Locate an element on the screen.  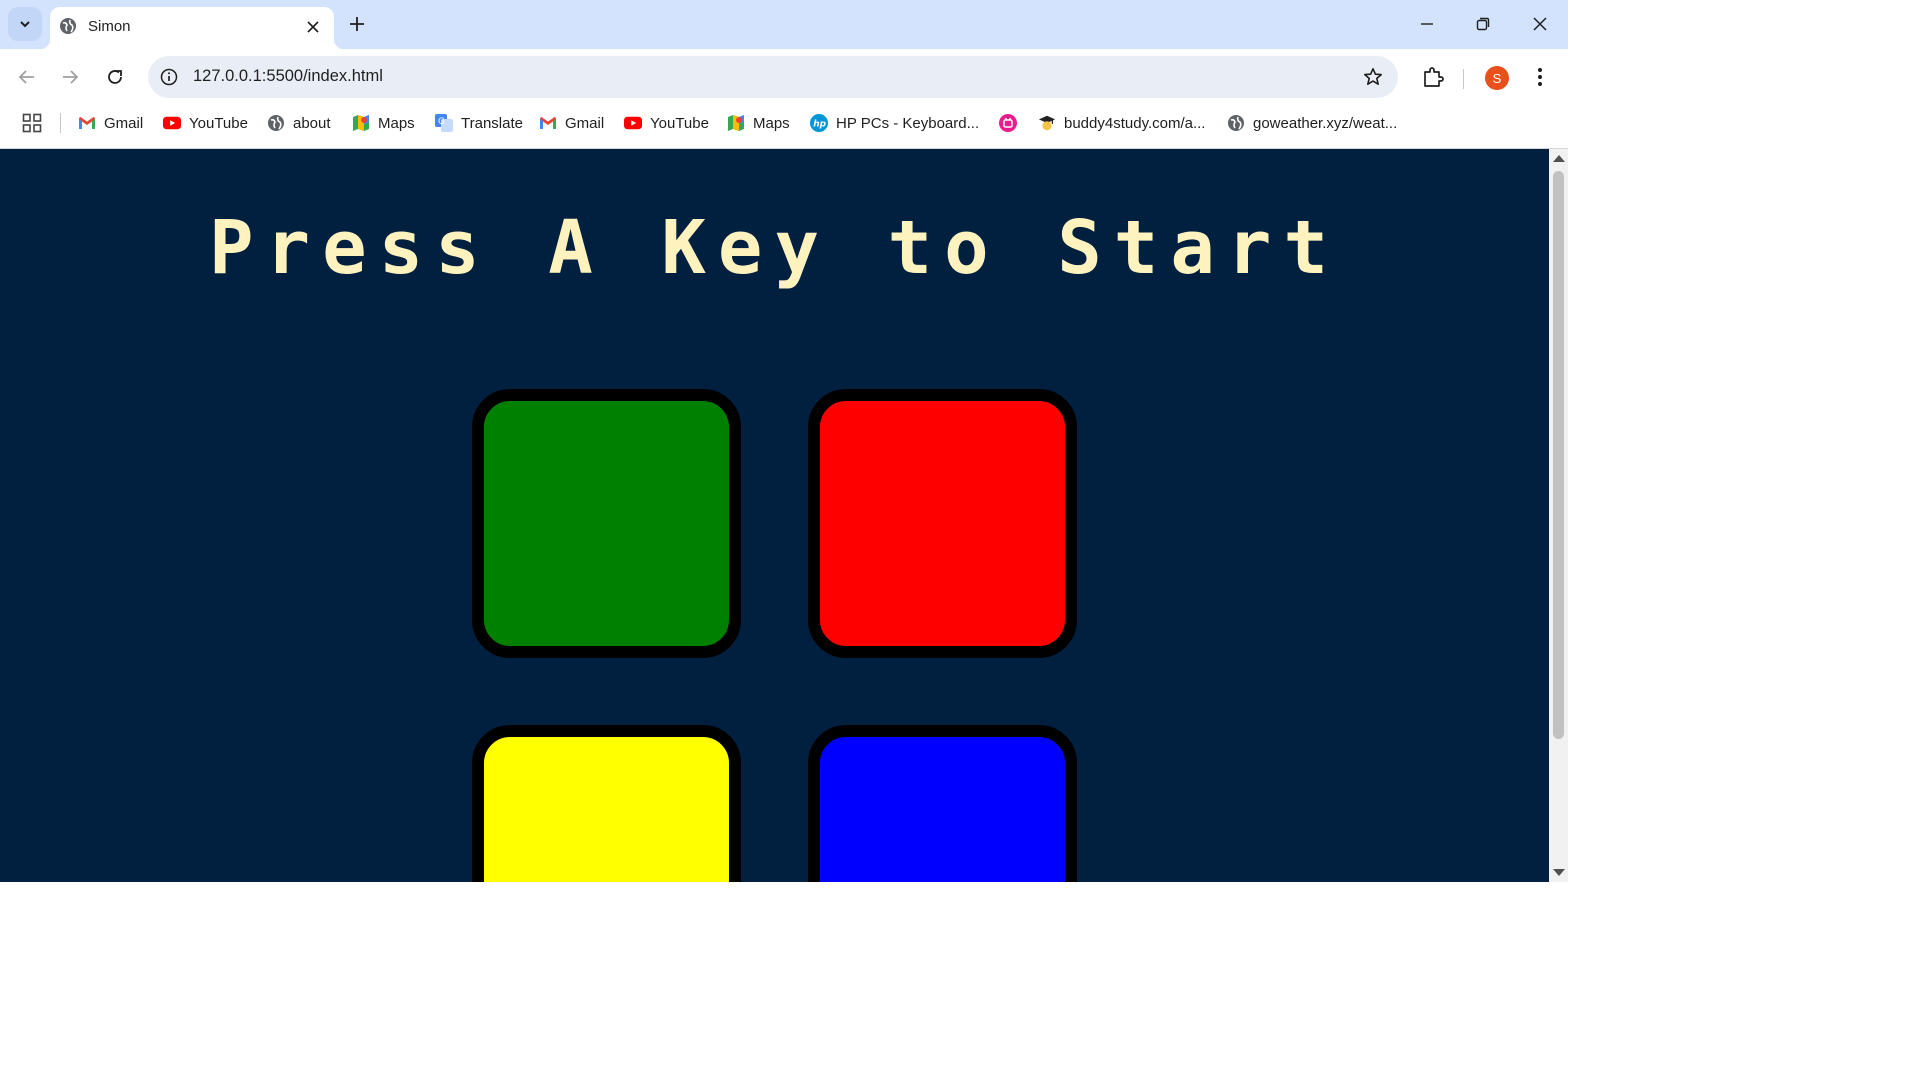
hp-icon: hp is located at coordinates (819, 123).